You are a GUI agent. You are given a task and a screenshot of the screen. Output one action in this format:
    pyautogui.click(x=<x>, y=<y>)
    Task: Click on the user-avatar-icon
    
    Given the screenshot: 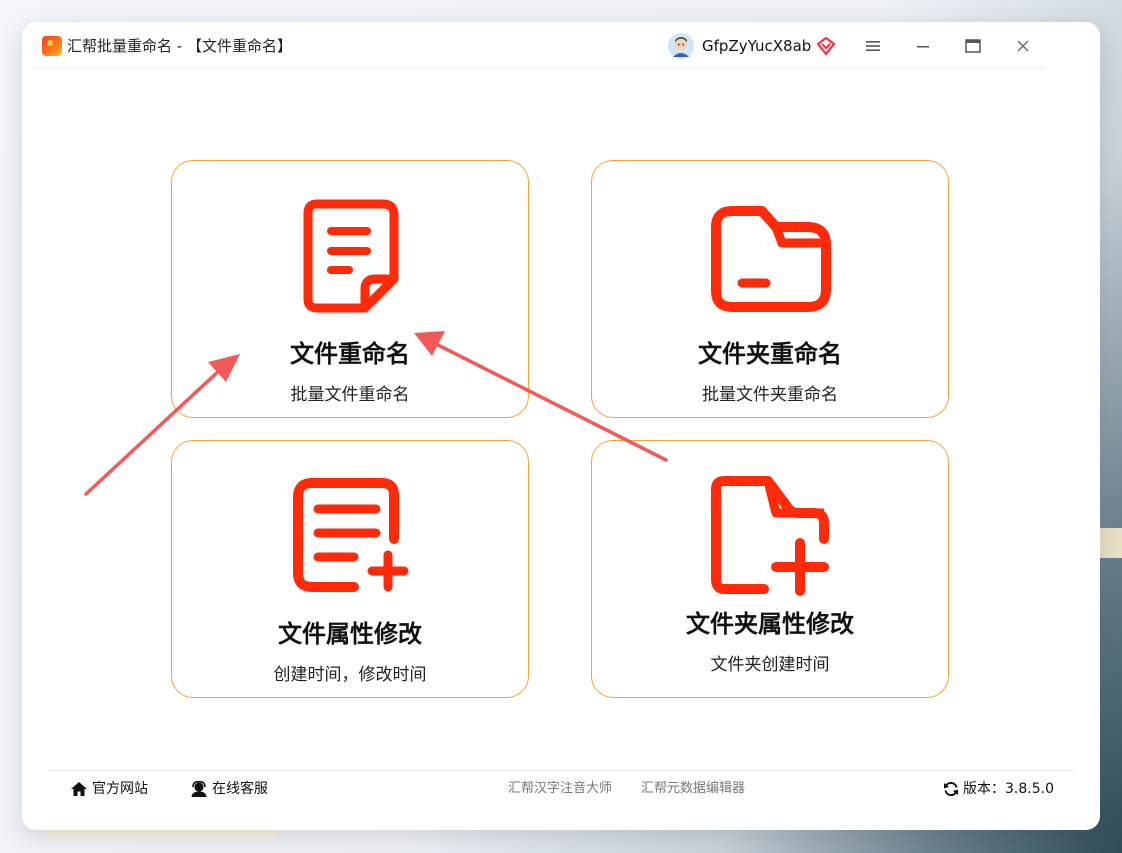 What is the action you would take?
    pyautogui.click(x=681, y=46)
    